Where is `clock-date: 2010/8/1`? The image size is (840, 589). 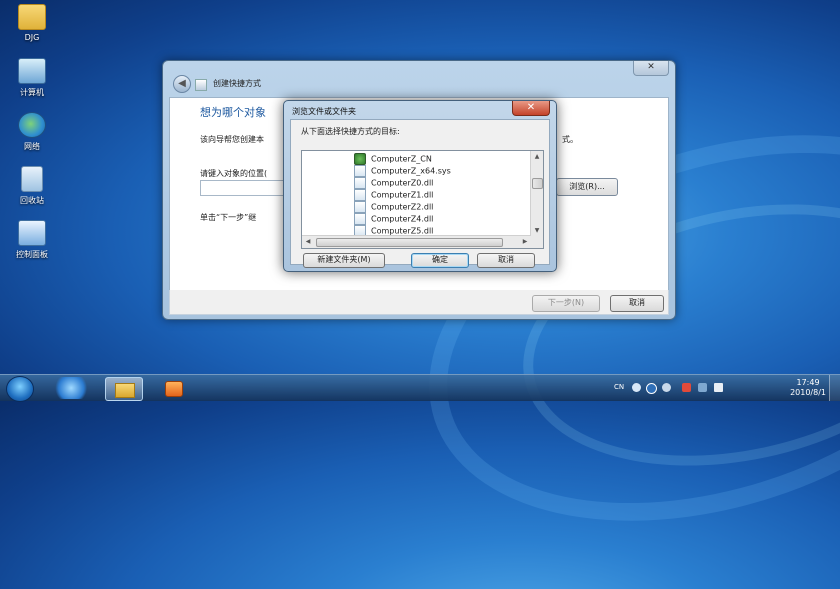
clock-date: 2010/8/1 is located at coordinates (808, 392).